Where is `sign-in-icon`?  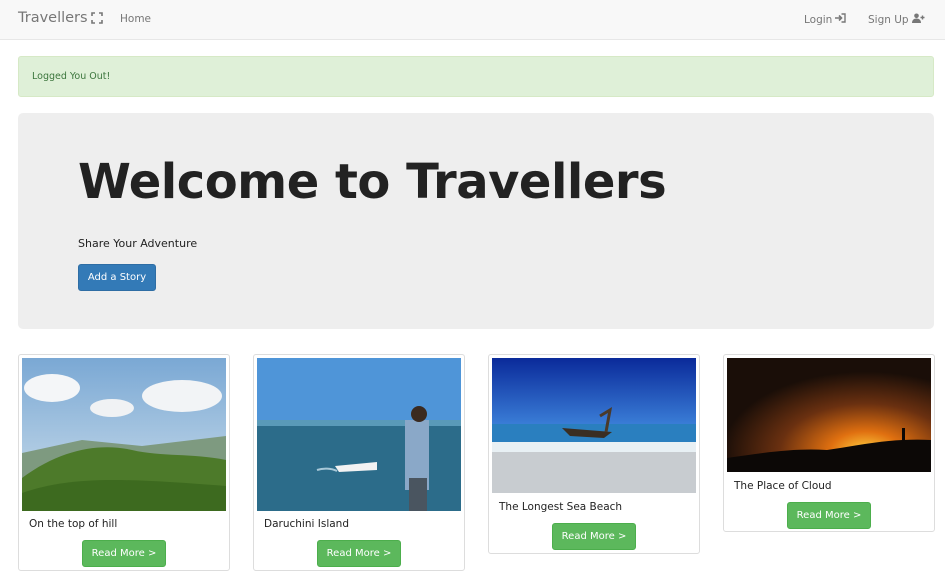 sign-in-icon is located at coordinates (841, 19).